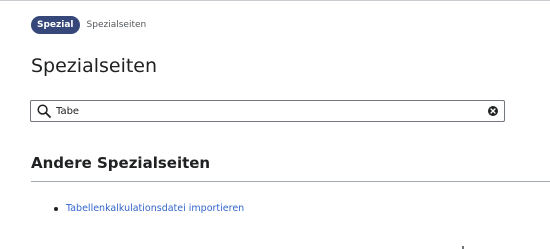 Image resolution: width=550 pixels, height=249 pixels. Describe the element at coordinates (493, 111) in the screenshot. I see `clear-icon` at that location.